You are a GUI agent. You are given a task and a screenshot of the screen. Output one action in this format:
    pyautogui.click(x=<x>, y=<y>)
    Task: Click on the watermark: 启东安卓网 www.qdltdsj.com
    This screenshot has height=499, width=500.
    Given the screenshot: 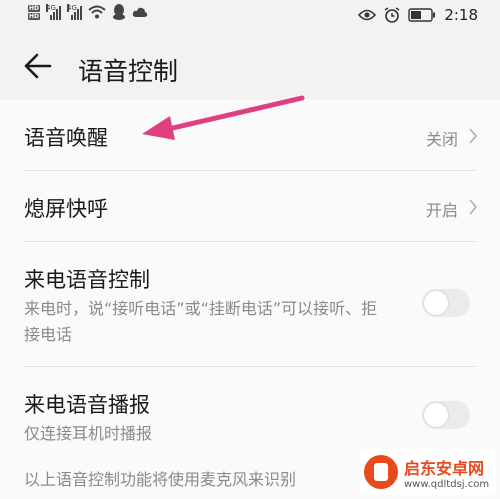 What is the action you would take?
    pyautogui.click(x=428, y=472)
    